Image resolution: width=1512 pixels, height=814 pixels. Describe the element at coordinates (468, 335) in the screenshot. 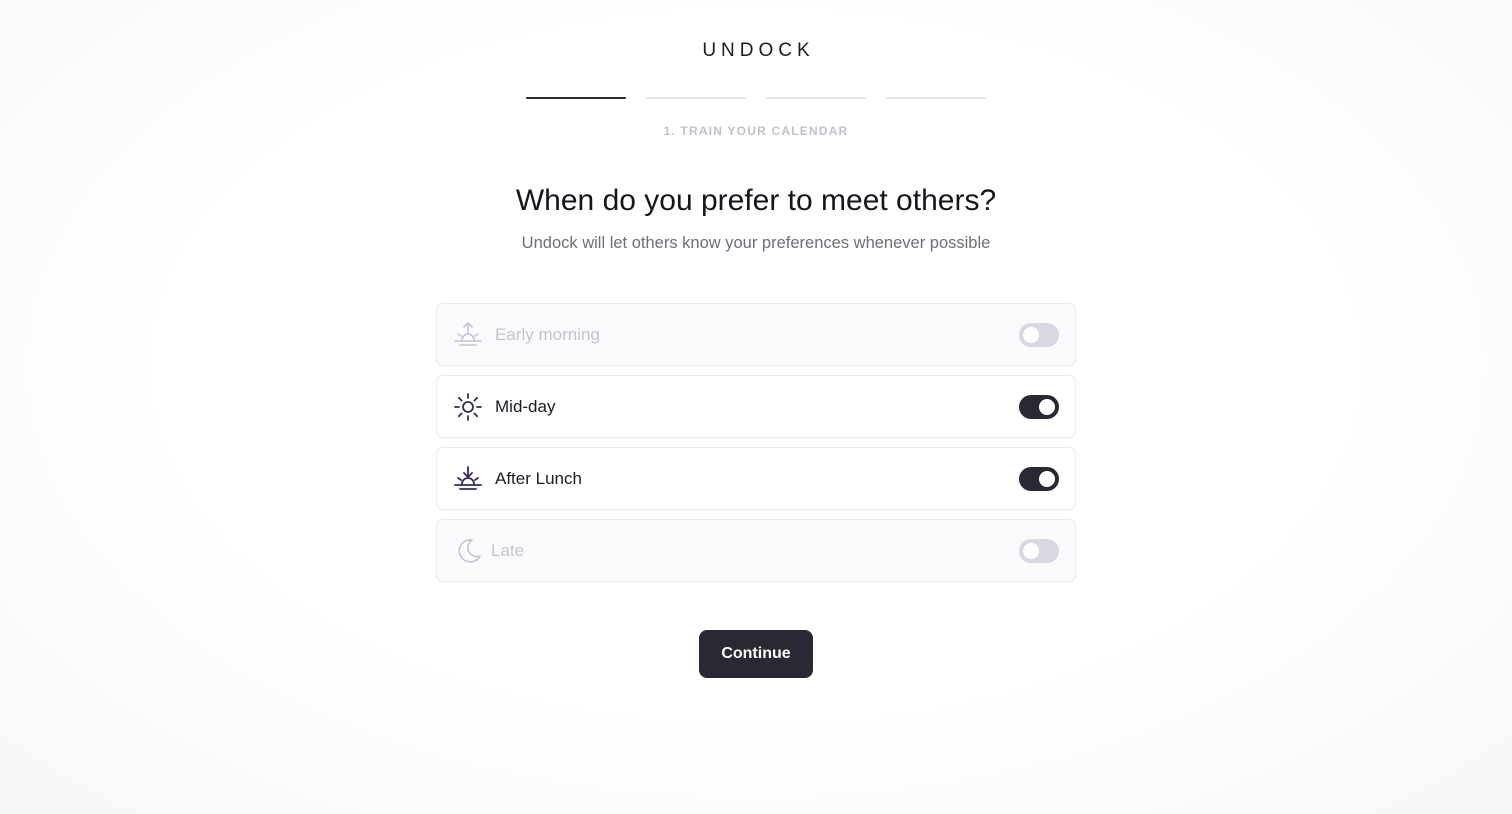

I see `sunrise-icon` at that location.